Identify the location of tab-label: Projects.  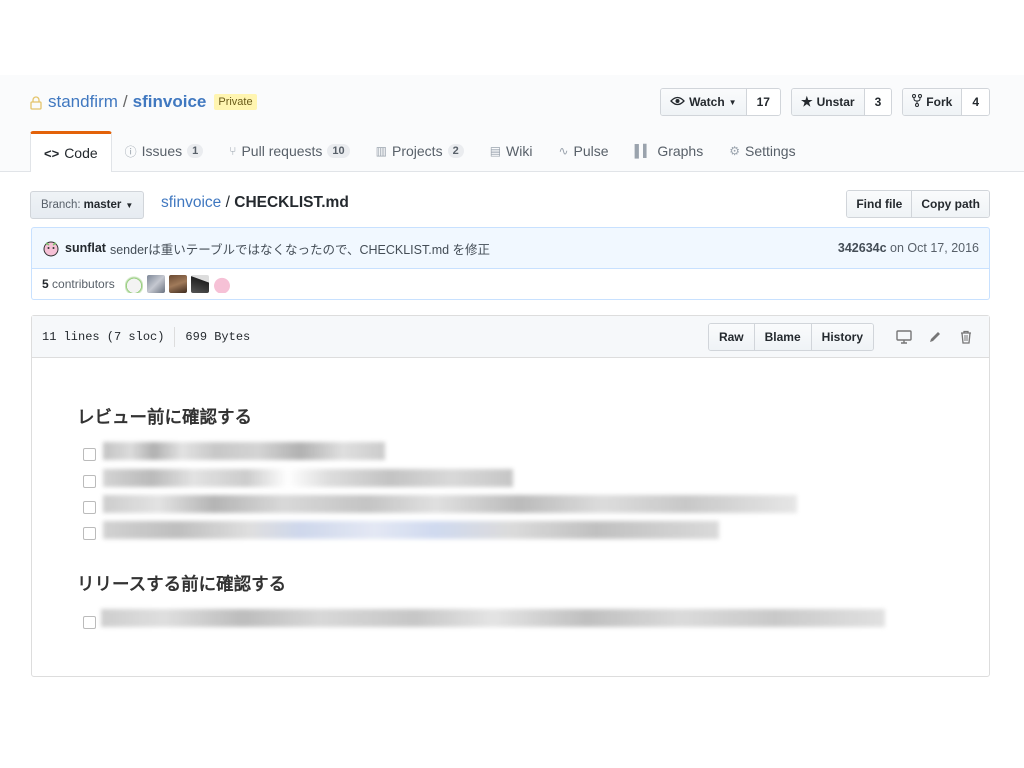
(417, 151).